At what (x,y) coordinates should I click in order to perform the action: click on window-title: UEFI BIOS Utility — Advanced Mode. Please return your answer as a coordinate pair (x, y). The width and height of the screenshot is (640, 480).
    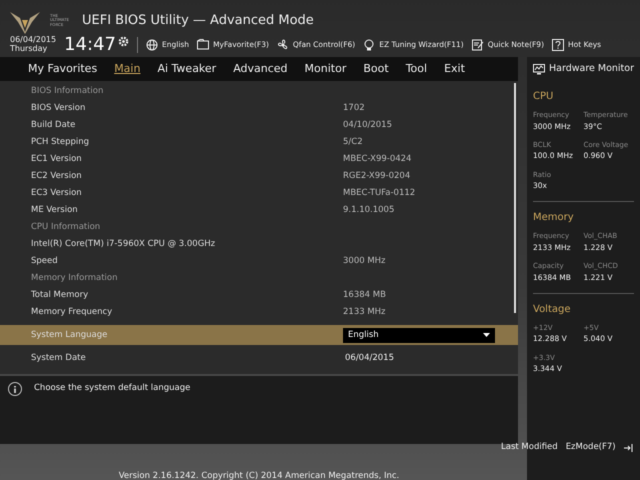
    Looking at the image, I should click on (198, 21).